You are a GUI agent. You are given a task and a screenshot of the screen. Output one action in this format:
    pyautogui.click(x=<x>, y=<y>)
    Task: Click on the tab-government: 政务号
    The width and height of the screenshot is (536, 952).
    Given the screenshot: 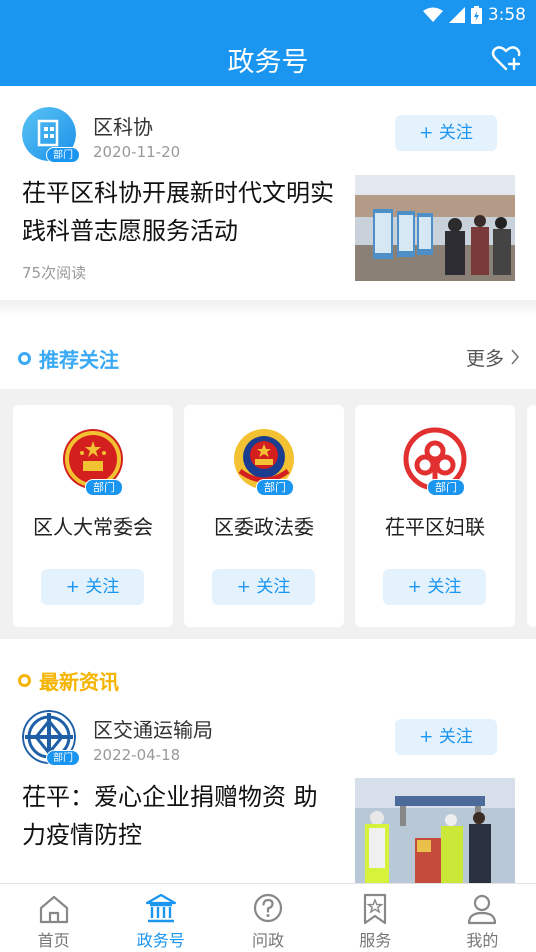 What is the action you would take?
    pyautogui.click(x=160, y=918)
    